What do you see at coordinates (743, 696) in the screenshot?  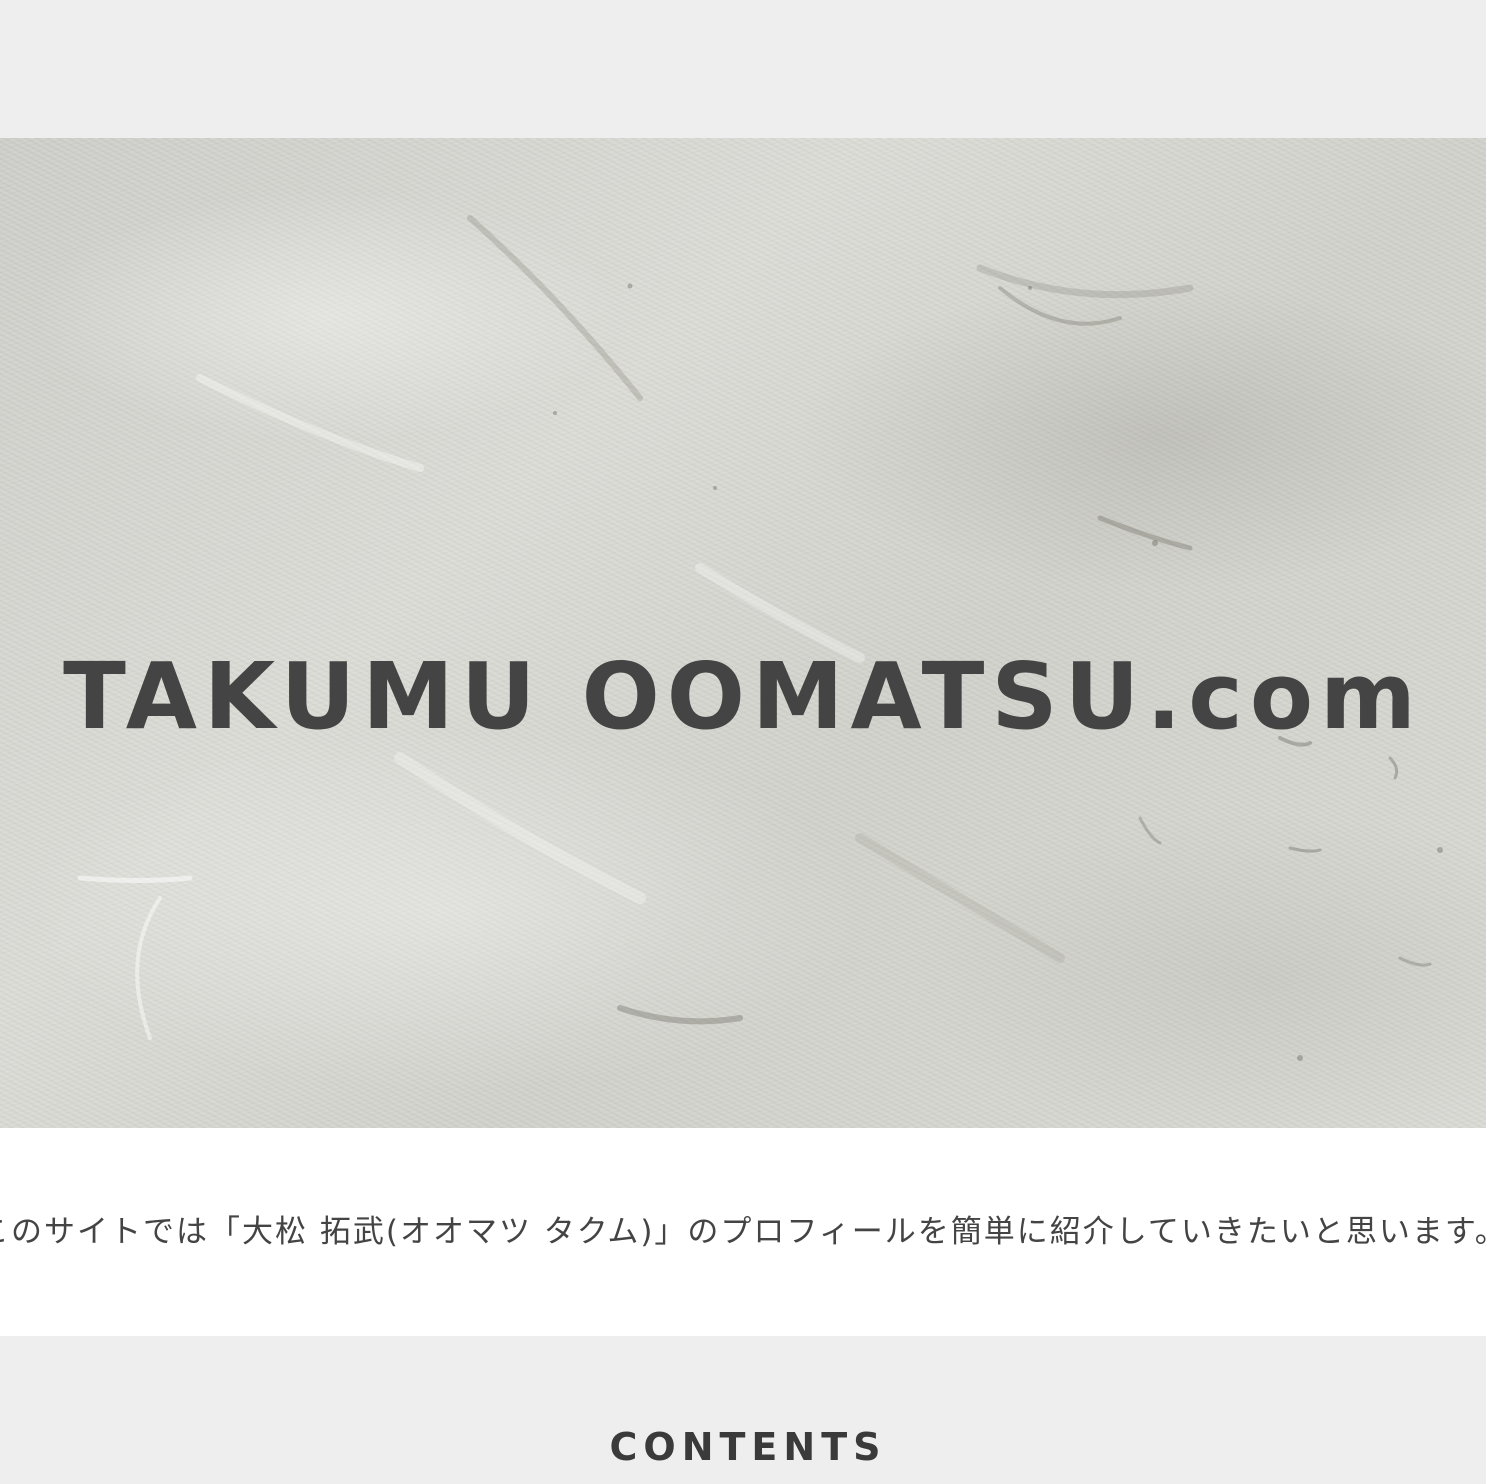 I see `site-title: TAKUMU OOMATSU.com` at bounding box center [743, 696].